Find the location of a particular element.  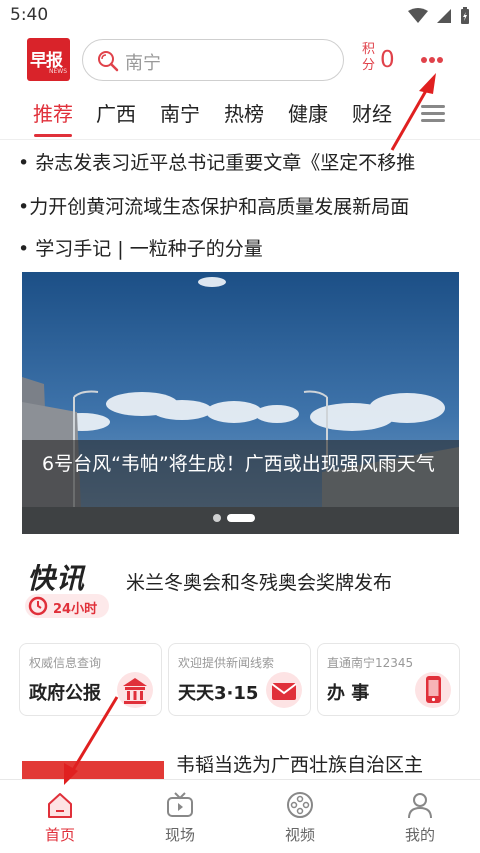

status-icons is located at coordinates (439, 16).